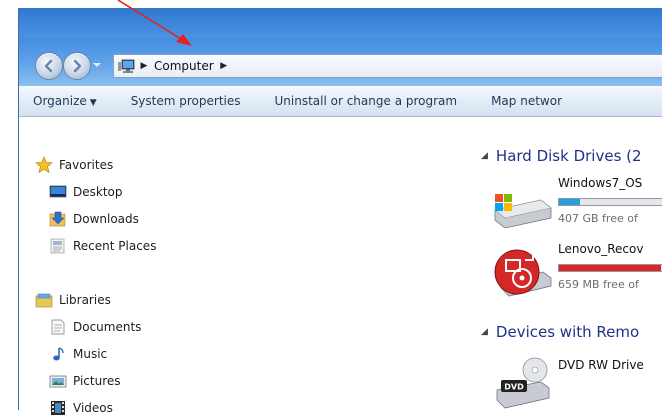 The width and height of the screenshot is (662, 418). Describe the element at coordinates (598, 218) in the screenshot. I see `drive-windows7-os-free-space: 407 GB free of` at that location.